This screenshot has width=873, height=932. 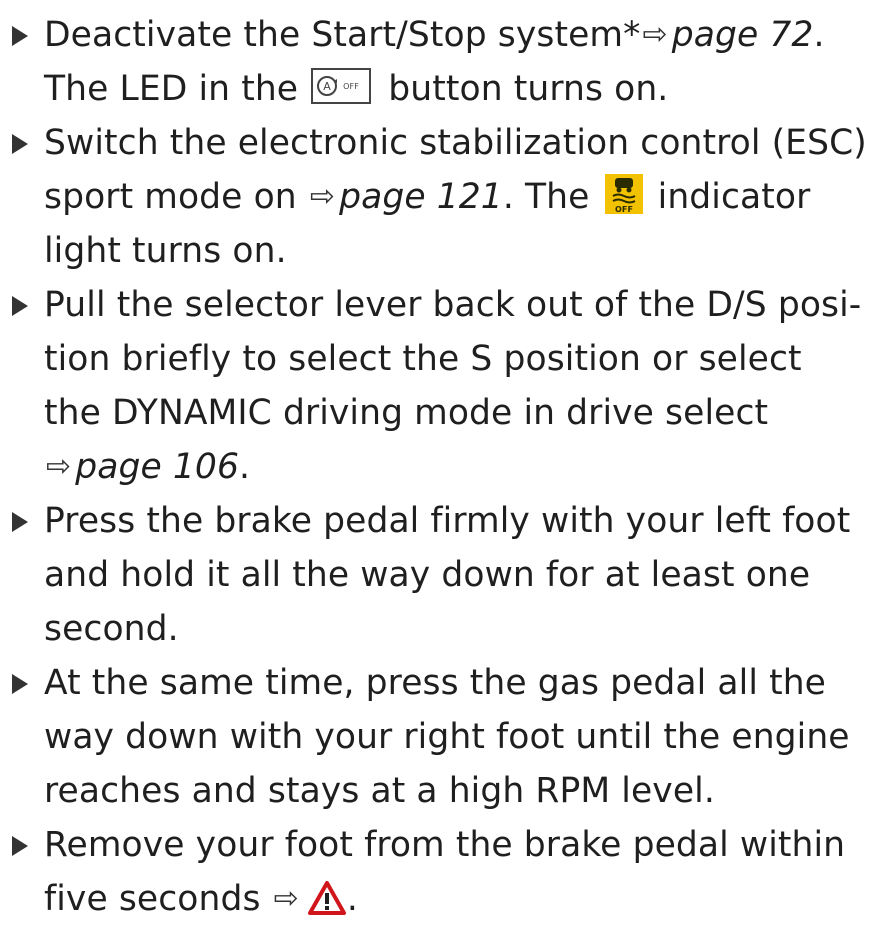 I want to click on start-stop-off-button-icon: A OFF, so click(x=341, y=86).